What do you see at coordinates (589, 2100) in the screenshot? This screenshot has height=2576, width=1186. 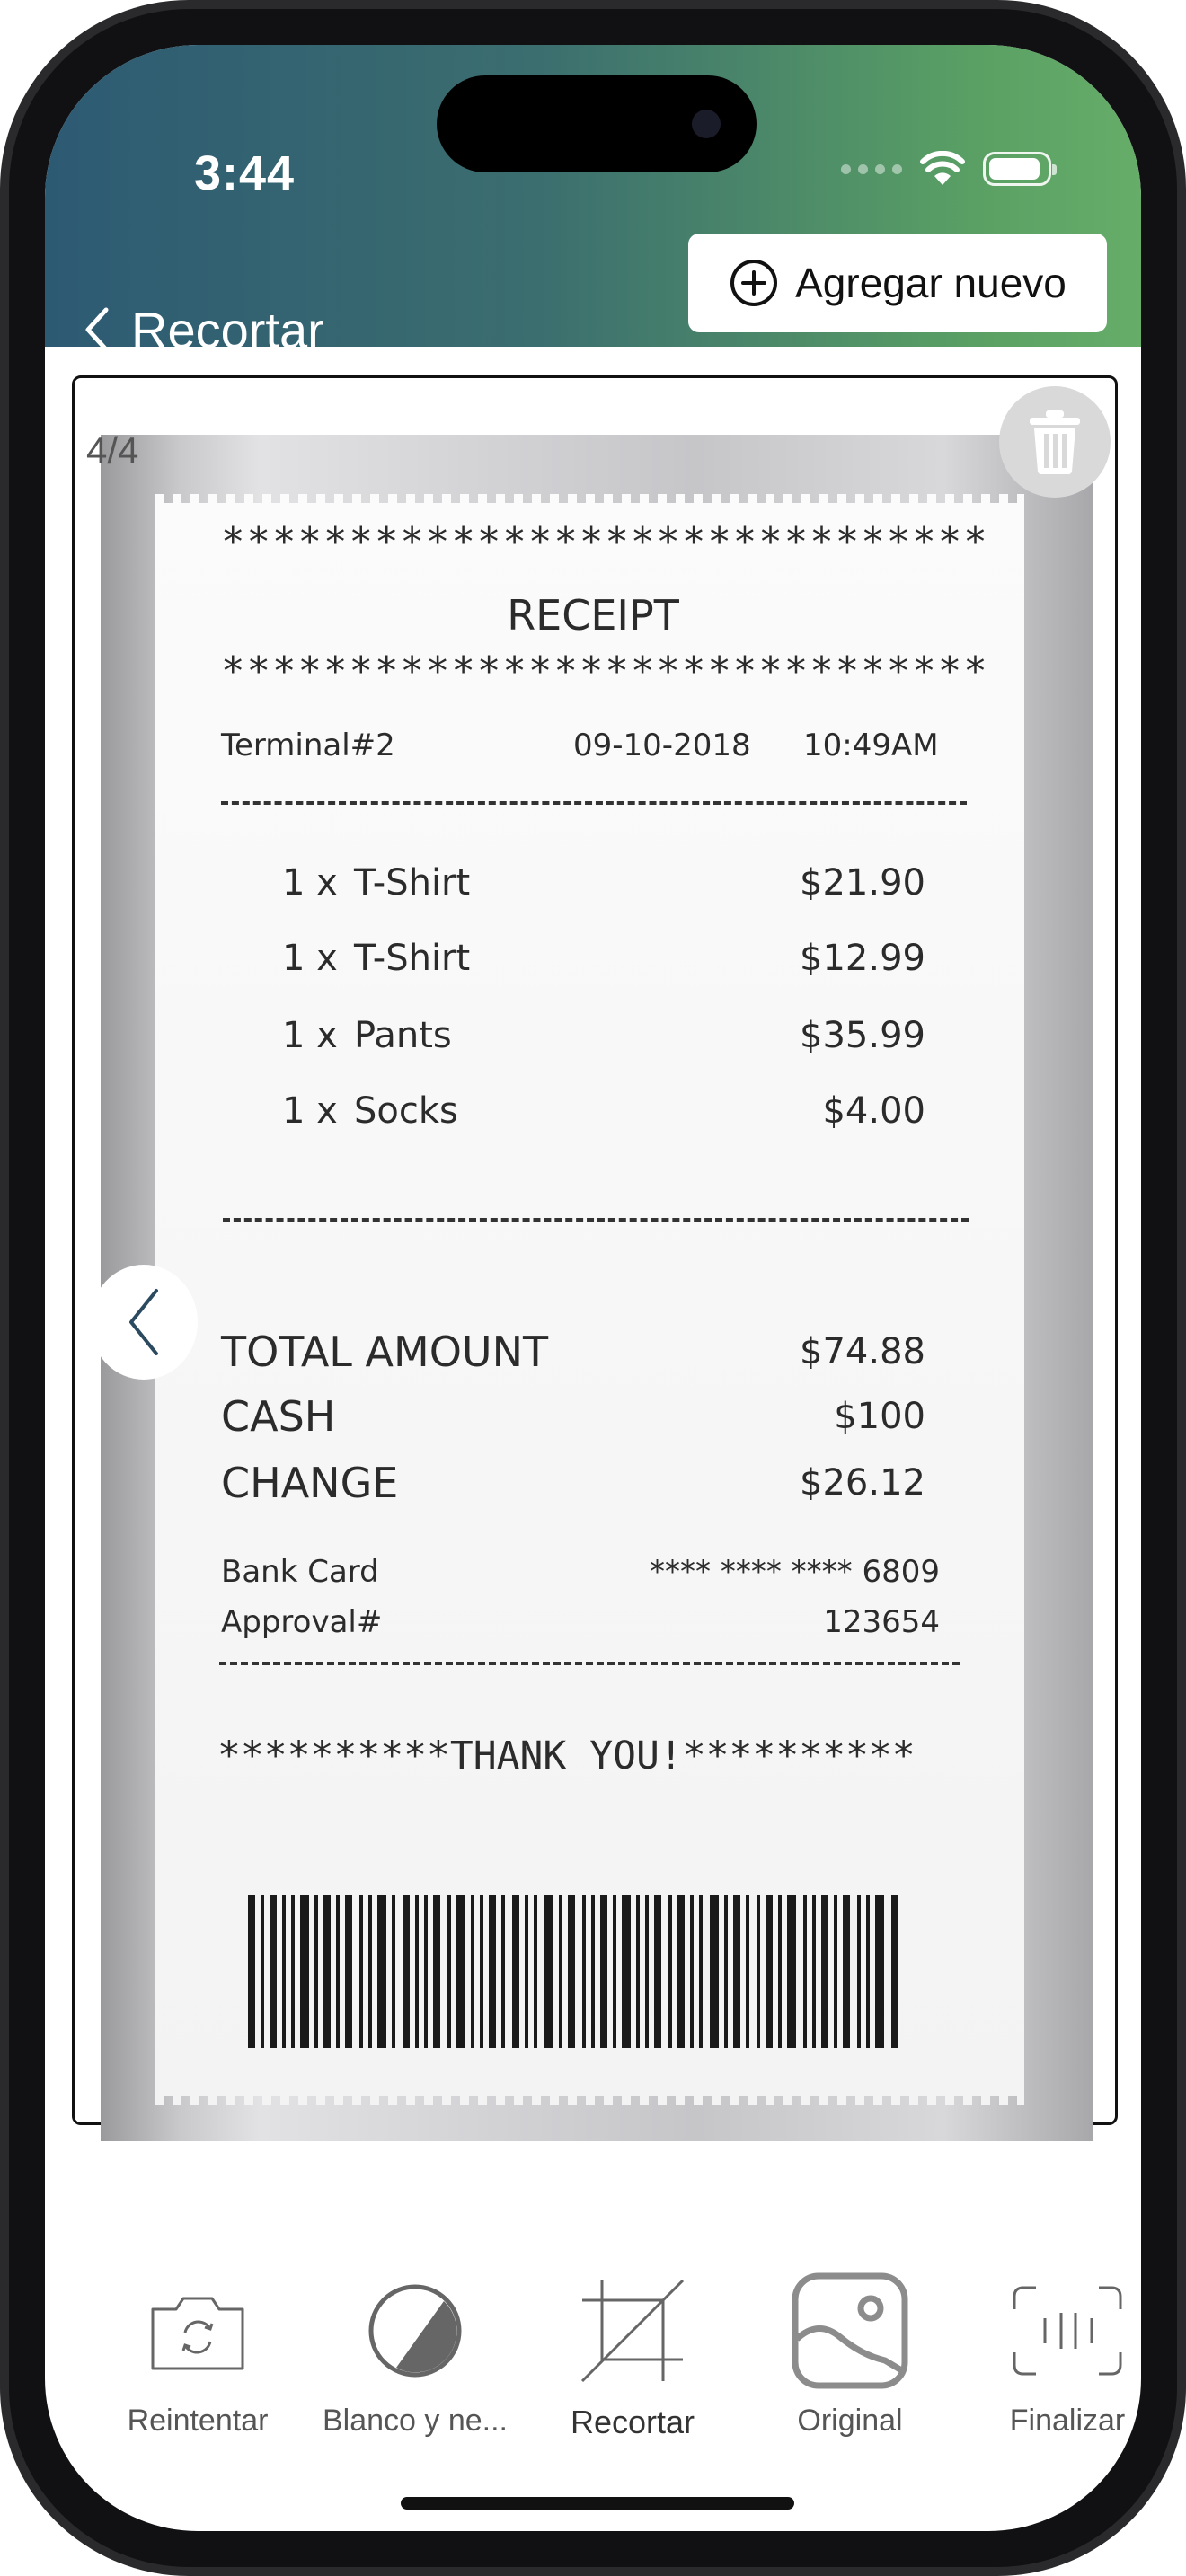 I see `receipt-edge-bottom` at bounding box center [589, 2100].